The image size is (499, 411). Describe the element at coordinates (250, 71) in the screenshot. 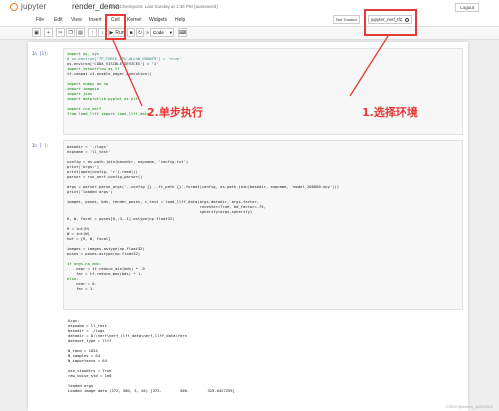

I see `annotation-arrows` at that location.